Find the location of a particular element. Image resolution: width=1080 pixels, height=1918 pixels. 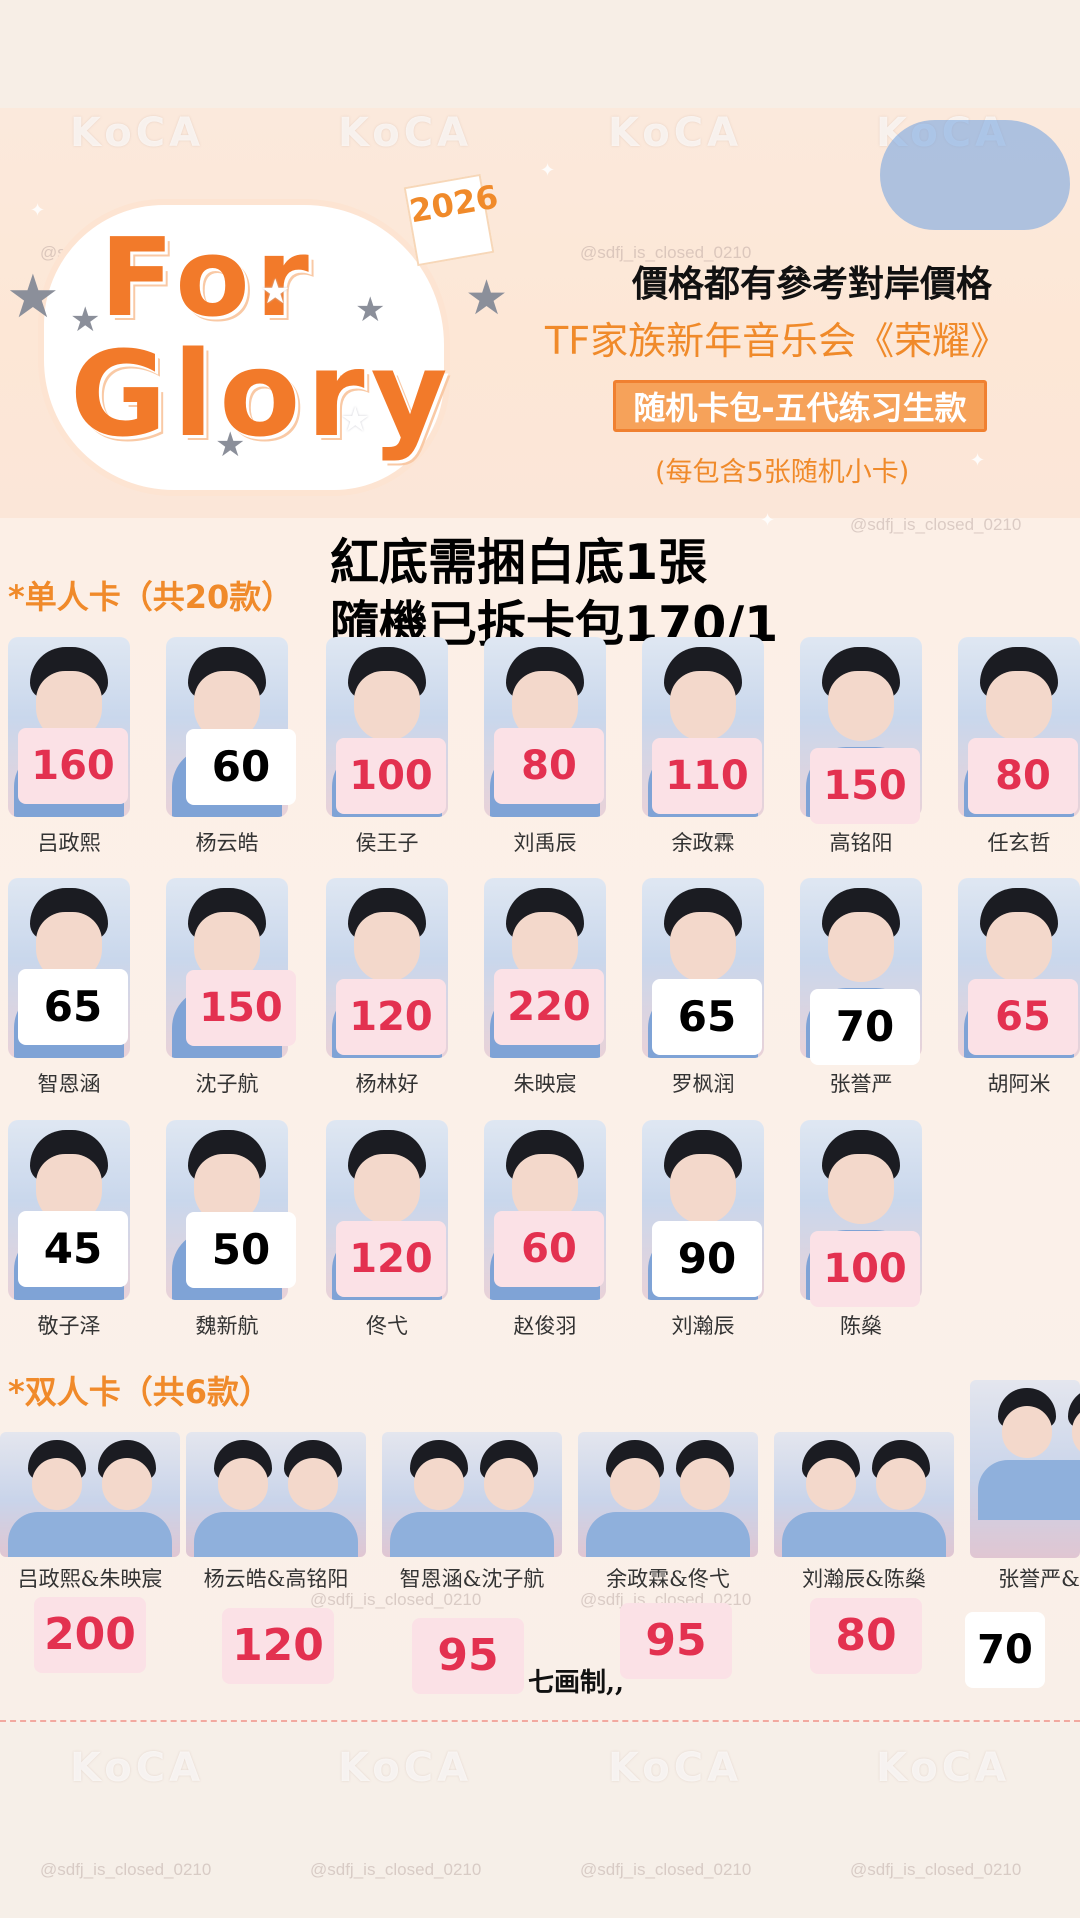

price-badge: 110 is located at coordinates (707, 776).